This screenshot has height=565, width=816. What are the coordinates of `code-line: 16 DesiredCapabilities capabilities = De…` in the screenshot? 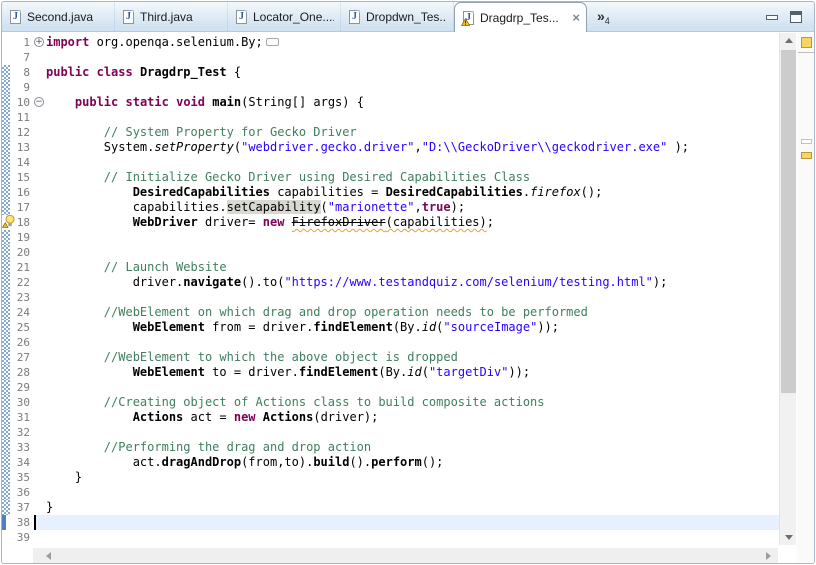 It's located at (390, 192).